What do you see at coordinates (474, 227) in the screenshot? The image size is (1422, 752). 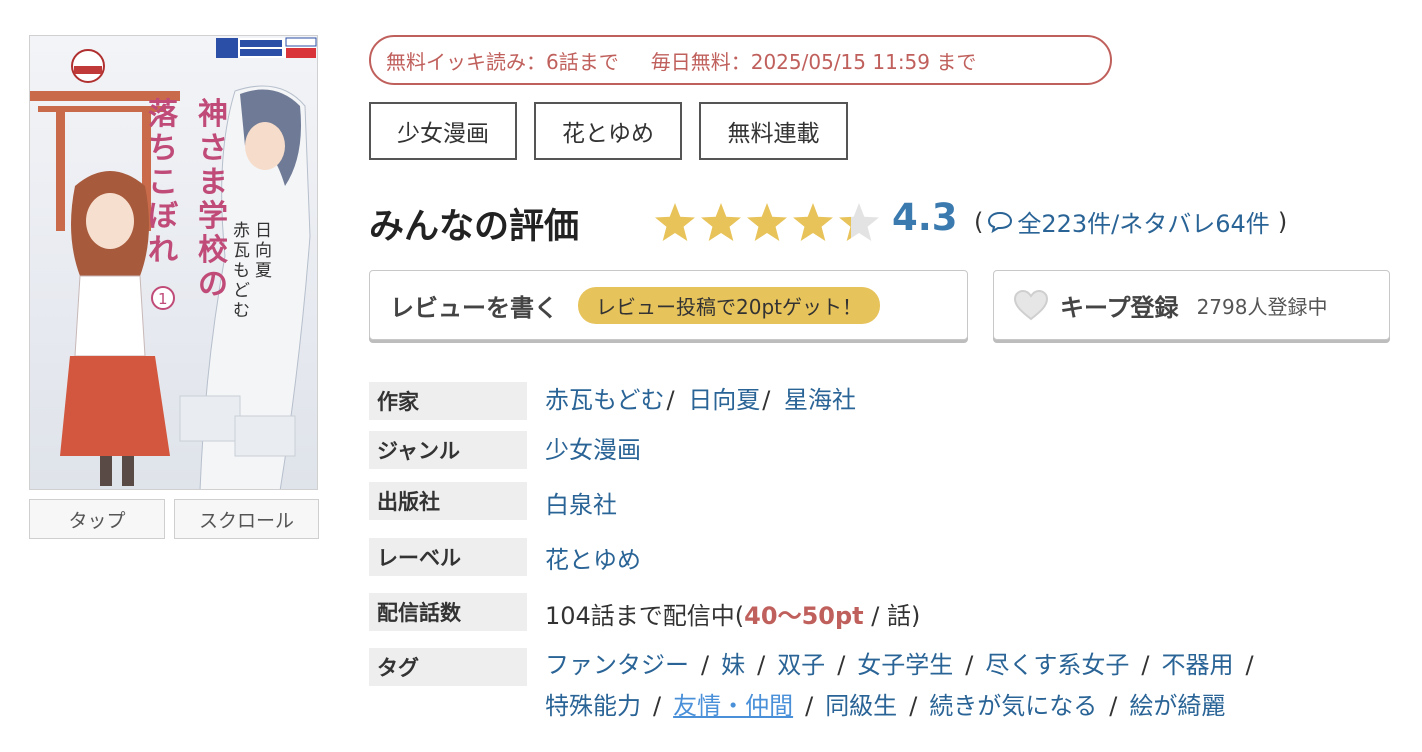 I see `rating-title: みんなの評価` at bounding box center [474, 227].